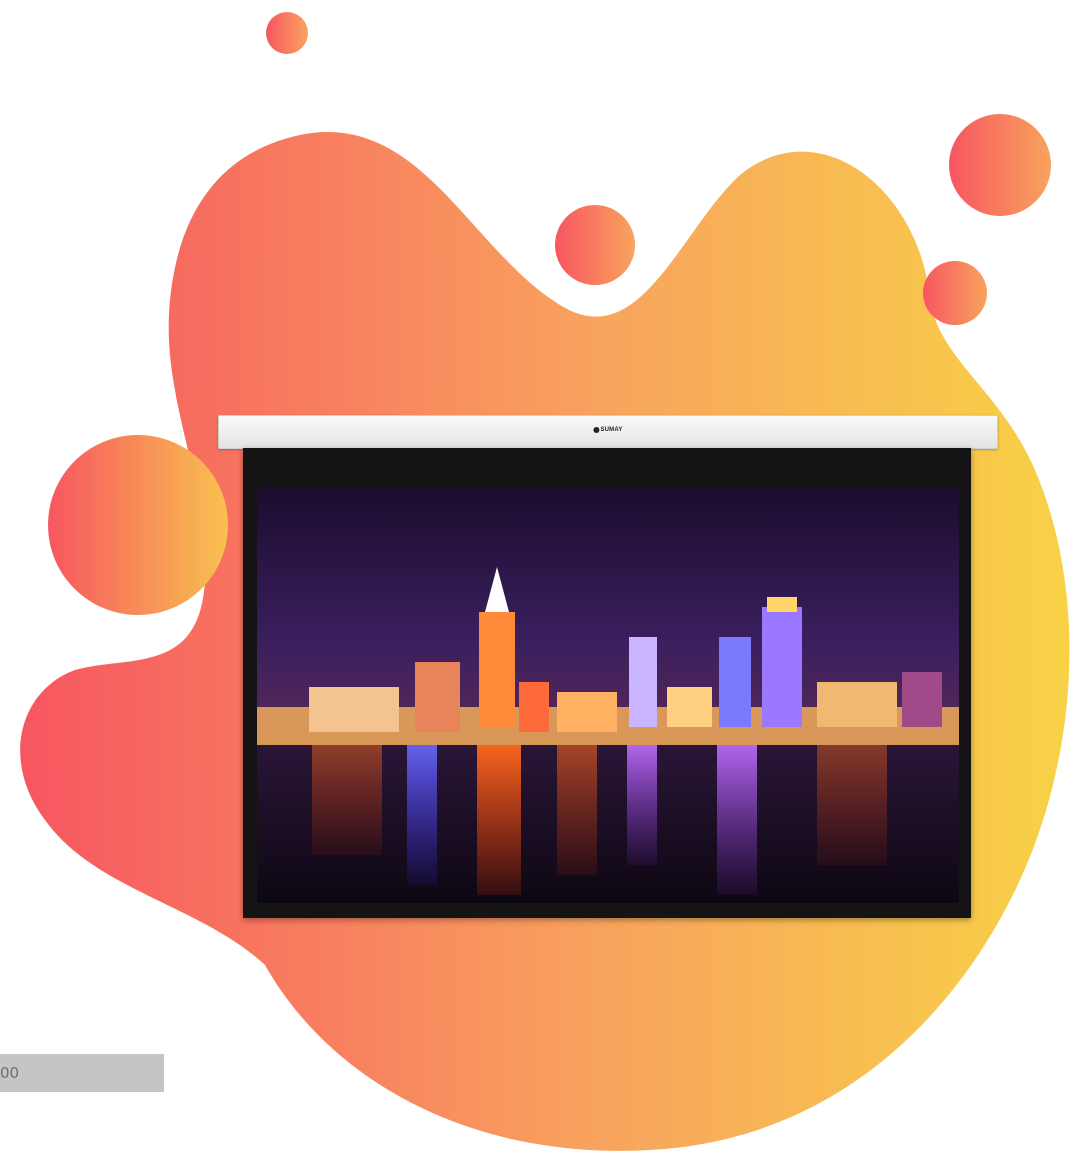 The height and width of the screenshot is (1160, 1072). I want to click on brand-logo: SUMAY, so click(607, 430).